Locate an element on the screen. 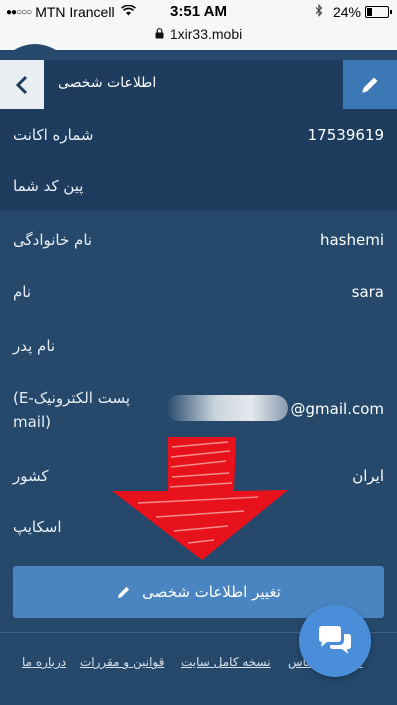 This screenshot has width=397, height=705. last-name-row: نام خانوادگی hashemi is located at coordinates (198, 238).